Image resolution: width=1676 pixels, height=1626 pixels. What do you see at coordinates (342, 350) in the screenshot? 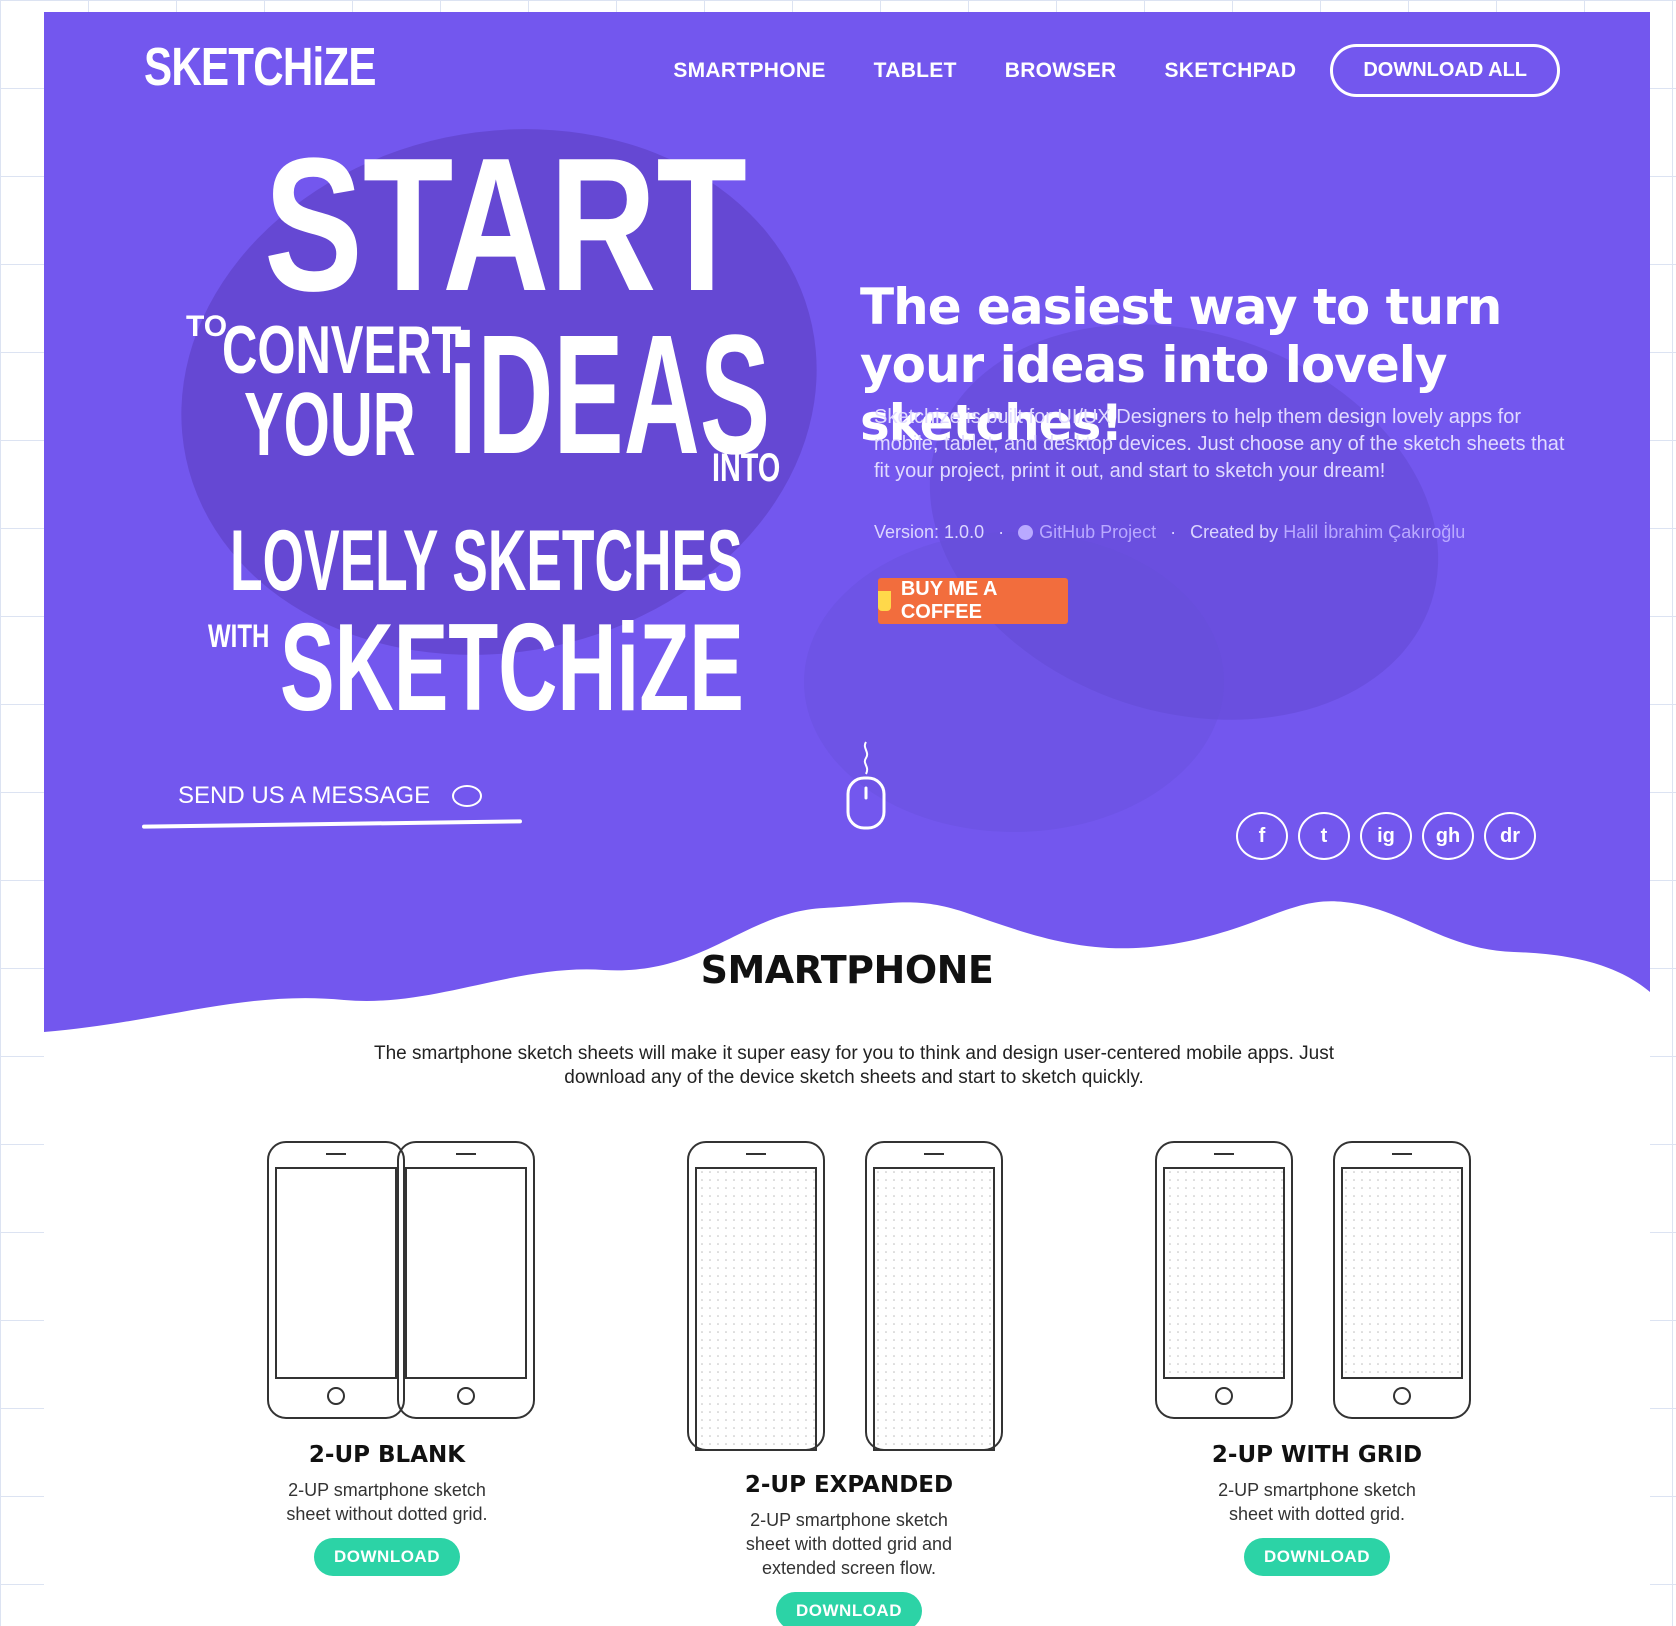
I see `headline-convert-text: CONVERT` at bounding box center [342, 350].